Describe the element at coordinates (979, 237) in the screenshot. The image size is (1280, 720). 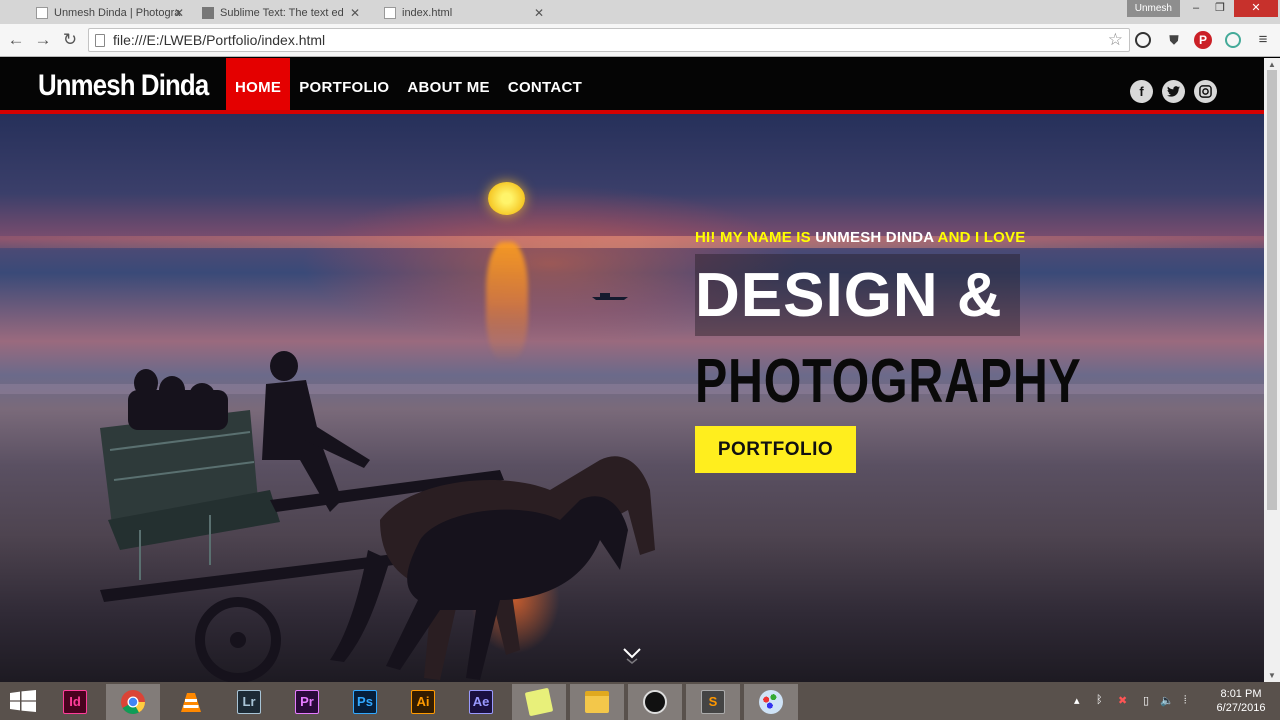
I see `tagline-post: AND I LOVE` at that location.